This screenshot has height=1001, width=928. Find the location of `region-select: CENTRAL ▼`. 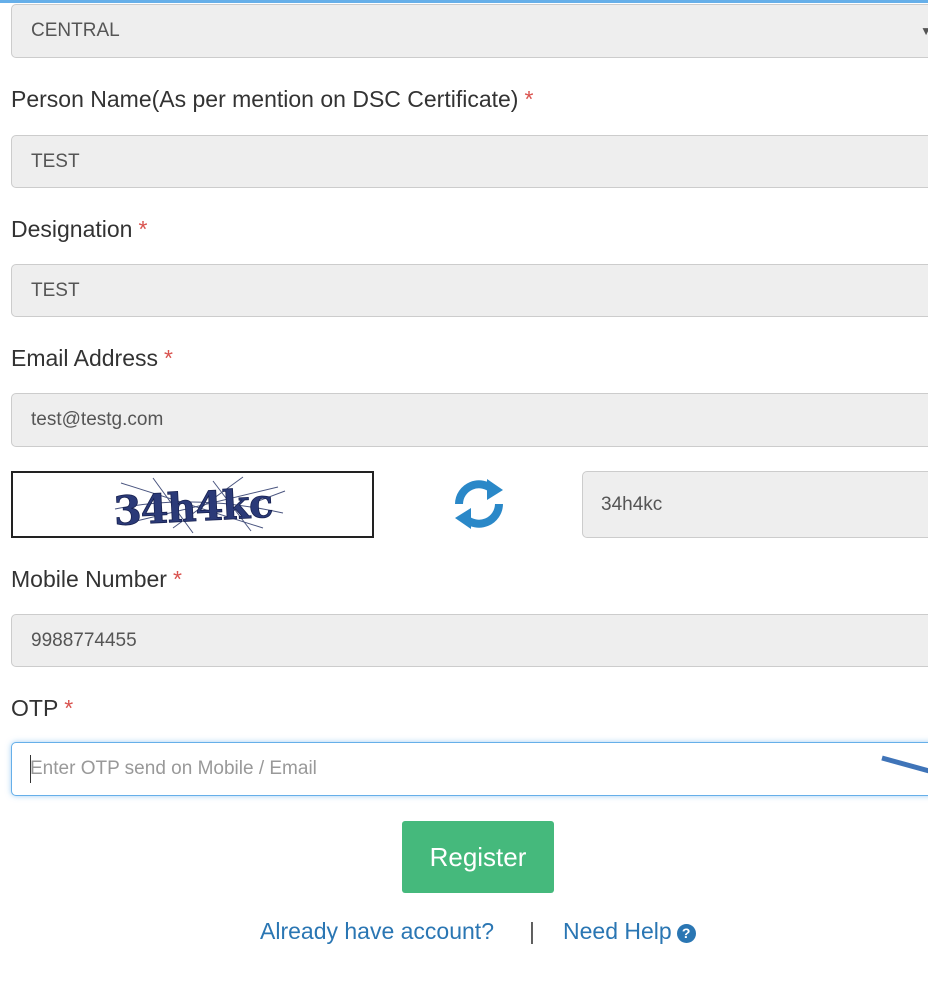

region-select: CENTRAL ▼ is located at coordinates (469, 31).